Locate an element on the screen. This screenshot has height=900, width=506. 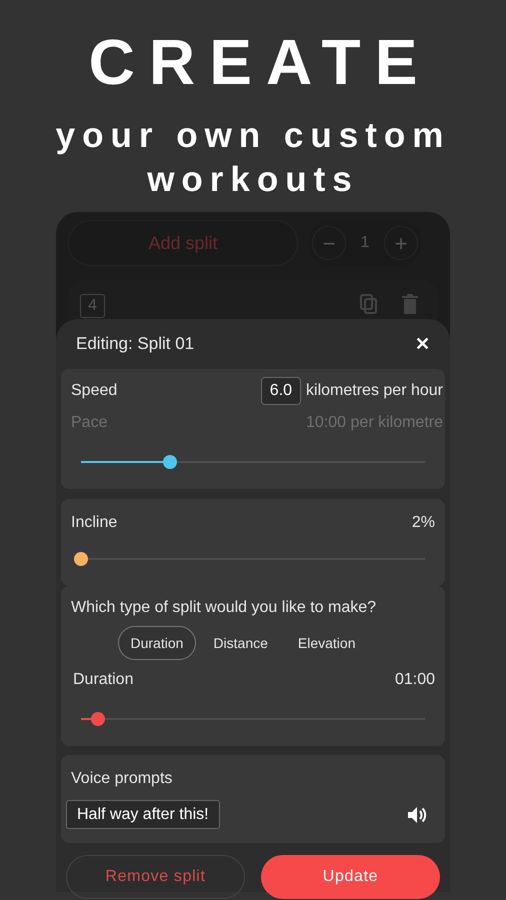
split-type-tab: Duration is located at coordinates (157, 643).